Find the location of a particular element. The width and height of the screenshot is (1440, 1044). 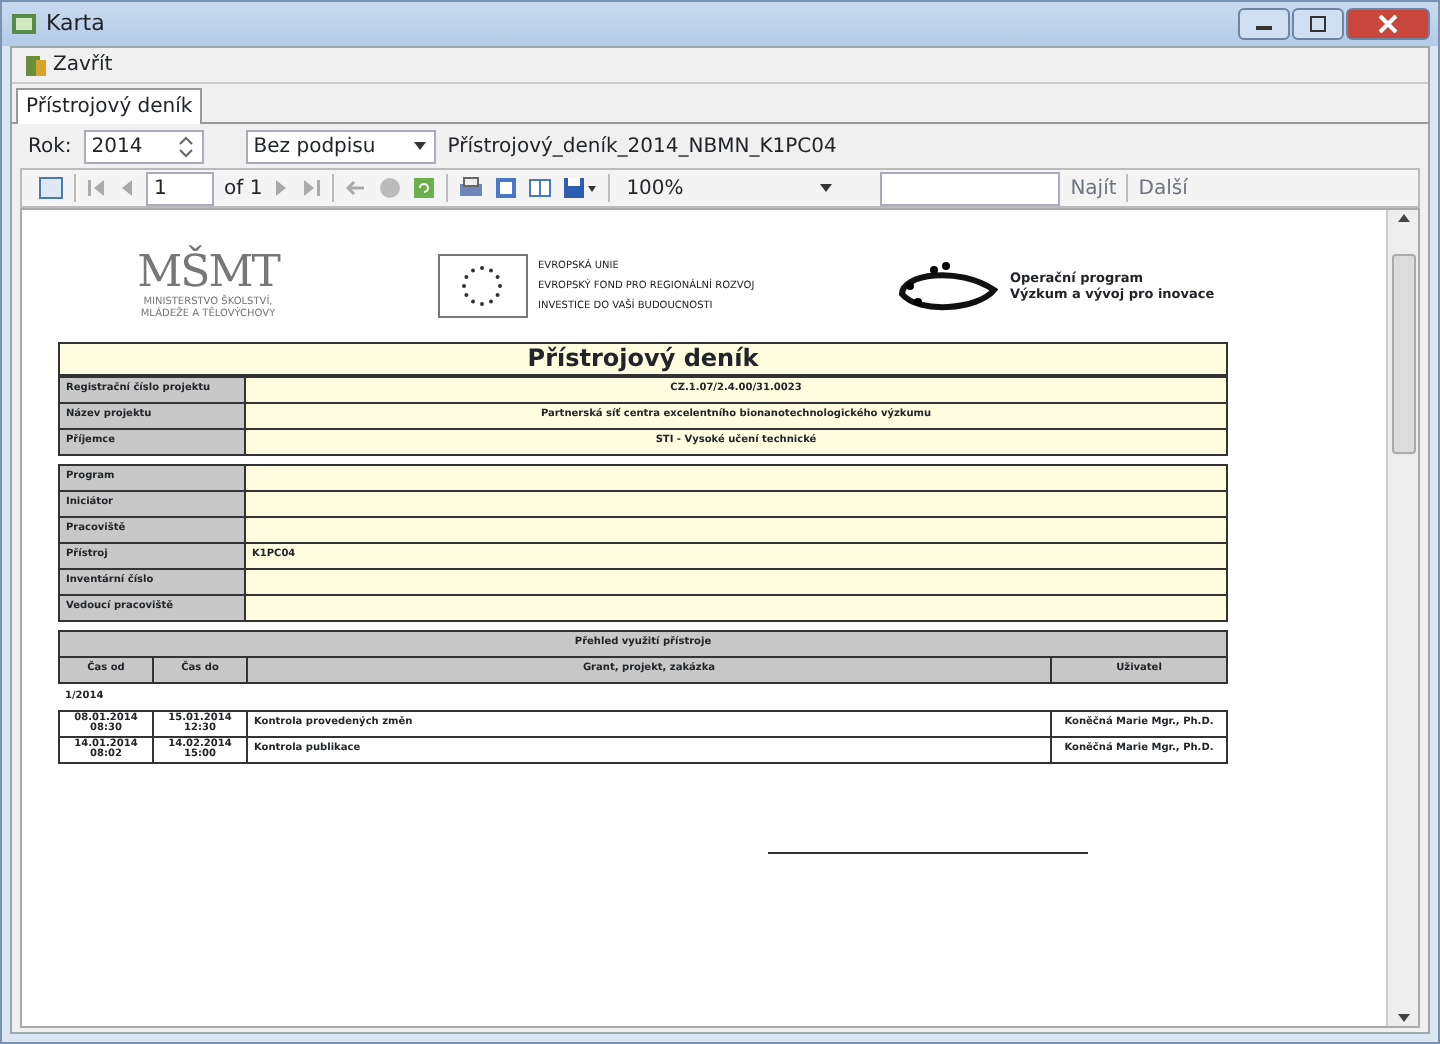

close-report-button: Zavřít is located at coordinates (68, 65).